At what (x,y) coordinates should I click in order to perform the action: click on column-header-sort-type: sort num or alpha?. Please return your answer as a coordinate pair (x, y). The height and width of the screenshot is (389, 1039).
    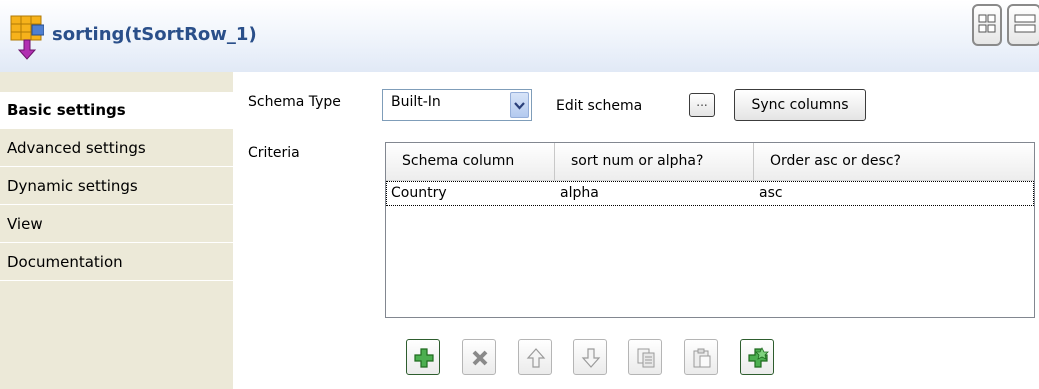
    Looking at the image, I should click on (654, 161).